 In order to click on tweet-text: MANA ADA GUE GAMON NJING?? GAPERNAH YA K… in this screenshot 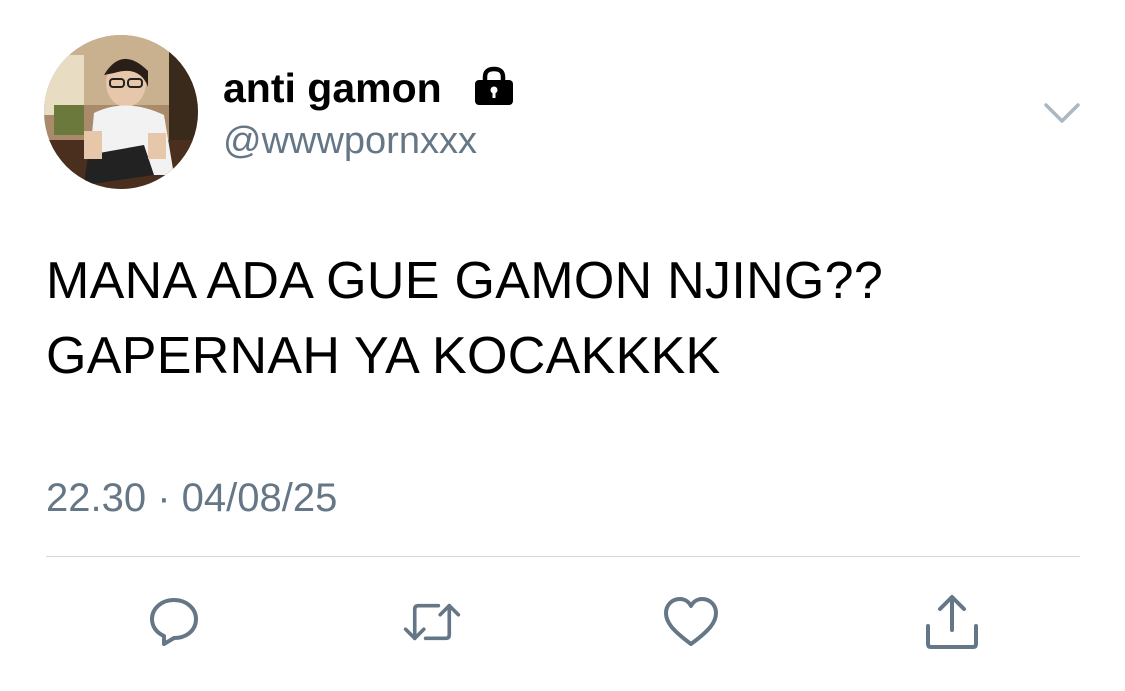, I will do `click(465, 318)`.